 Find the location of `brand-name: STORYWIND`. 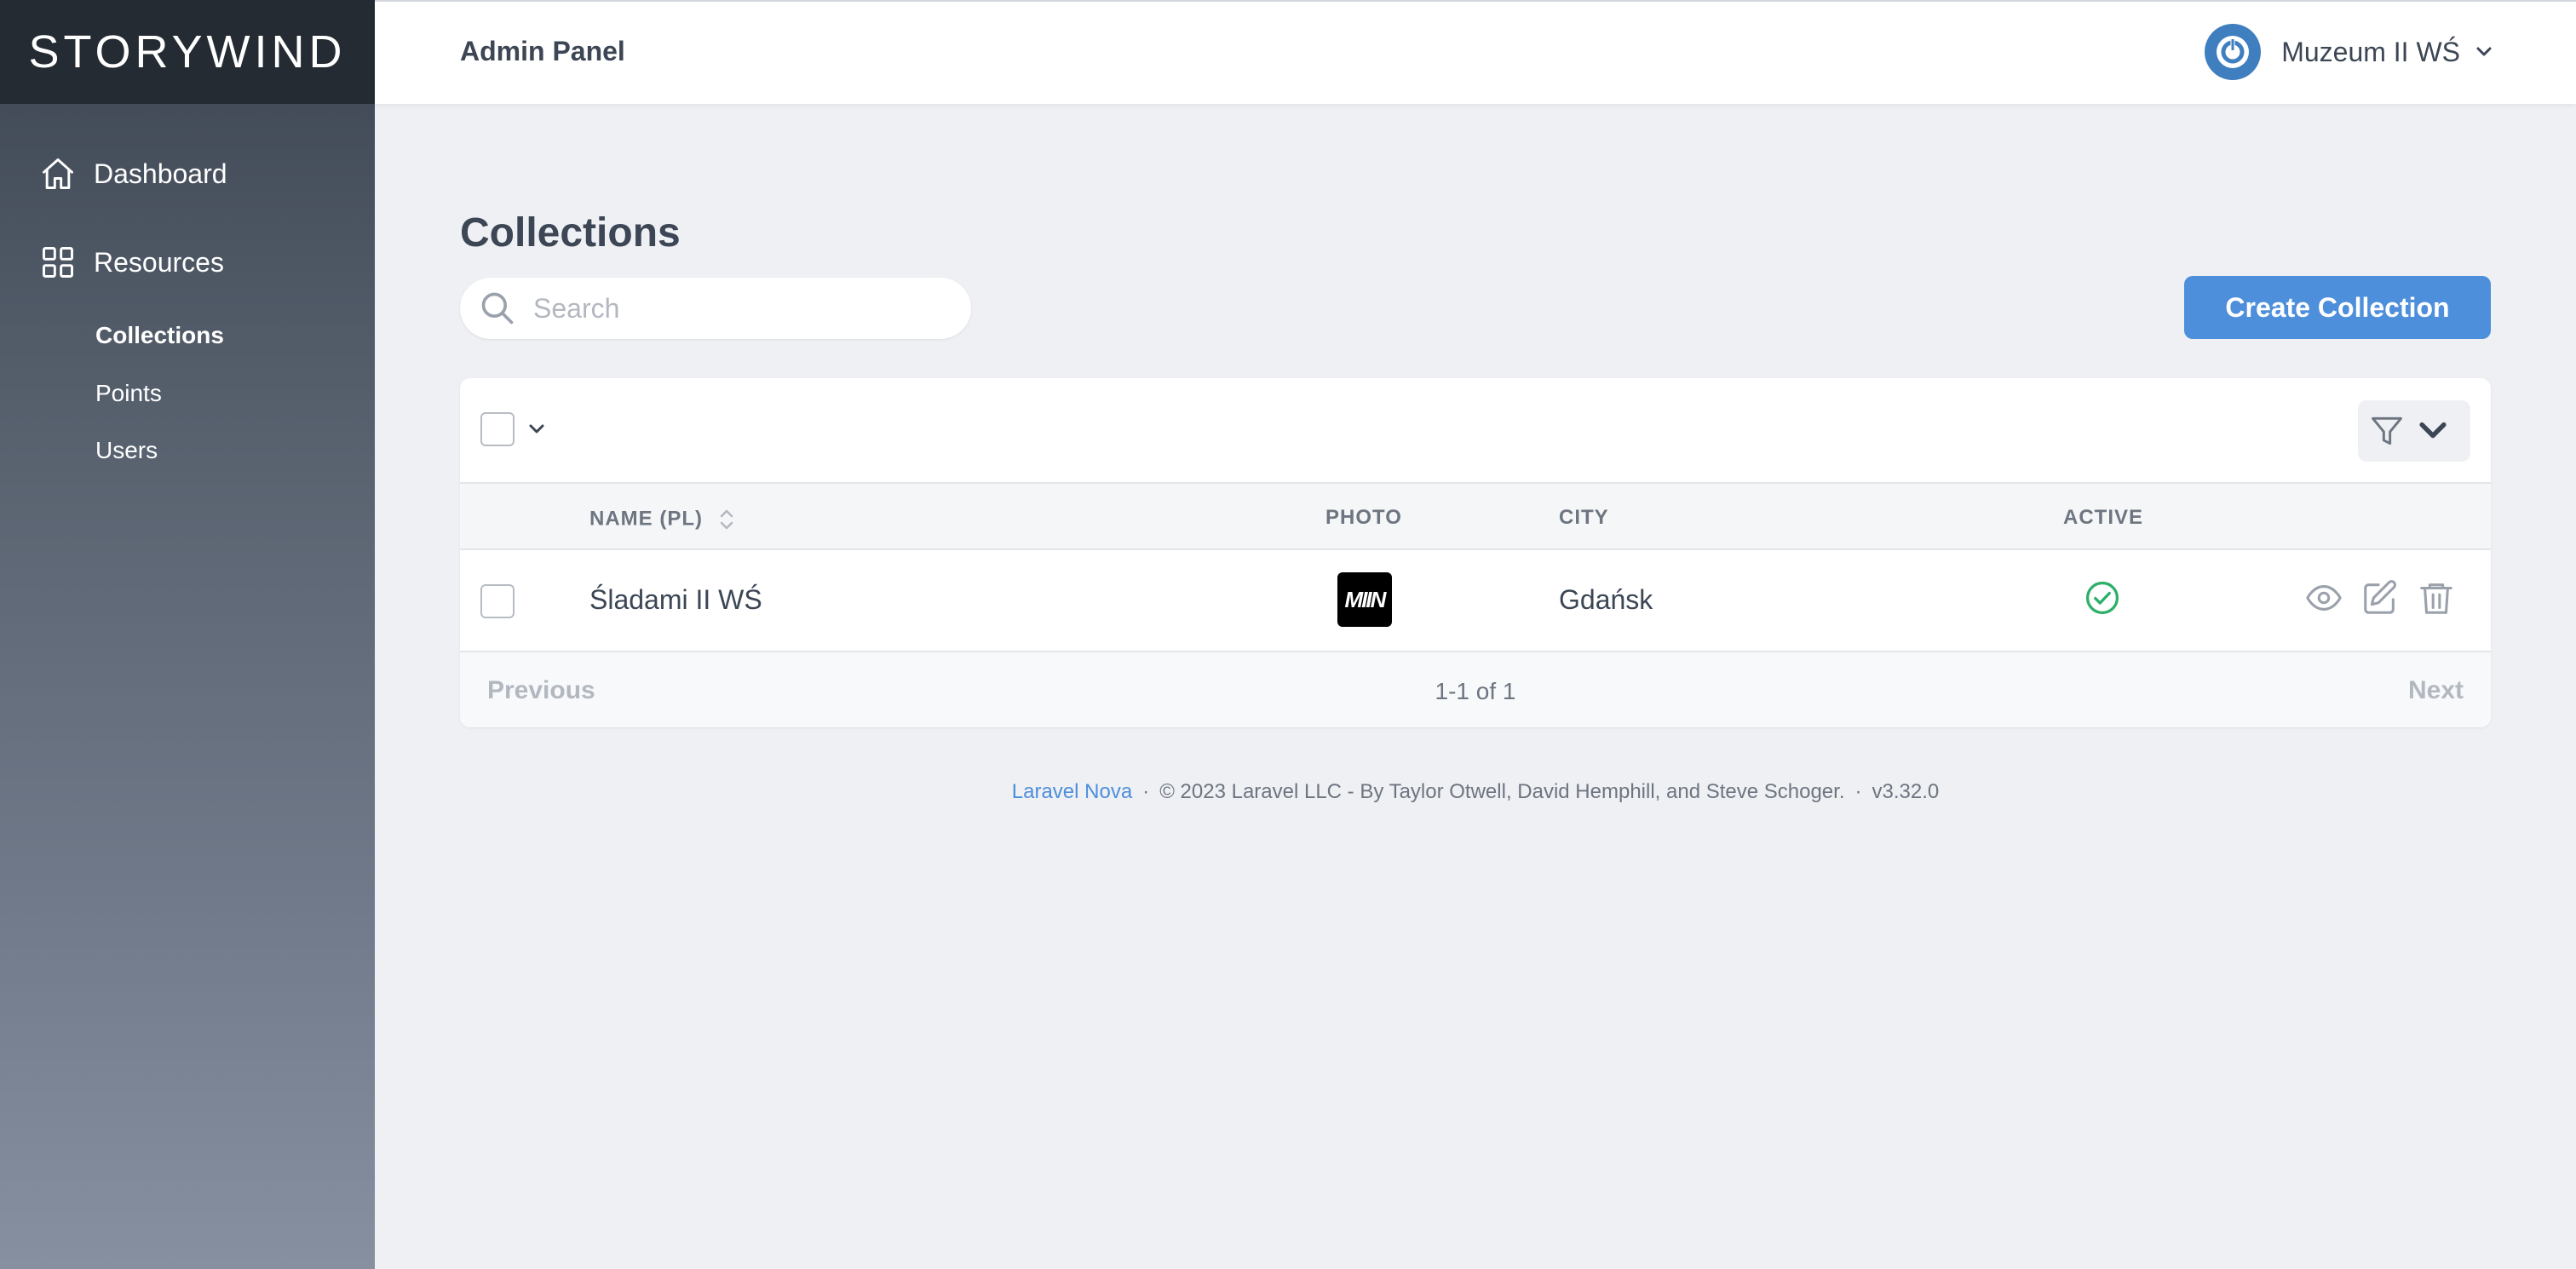

brand-name: STORYWIND is located at coordinates (188, 52).